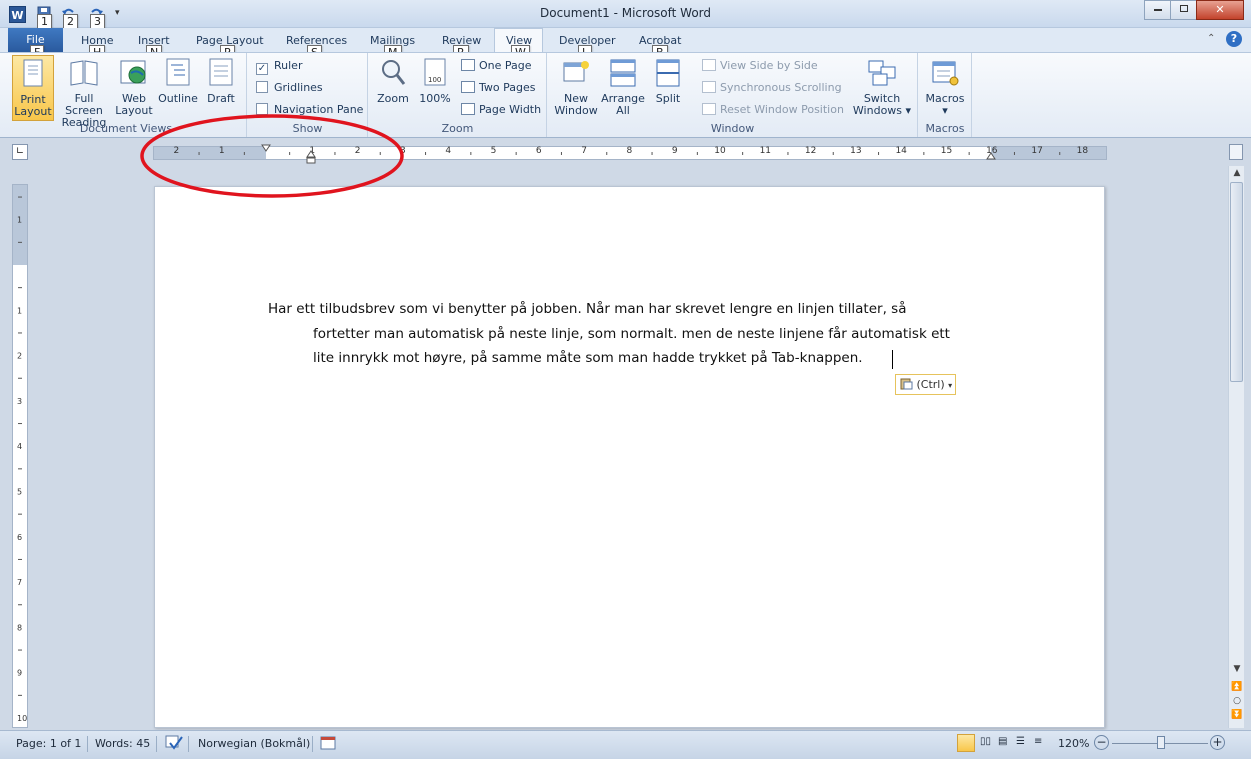 The width and height of the screenshot is (1251, 759). What do you see at coordinates (308, 95) in the screenshot?
I see `group-show: ✓ Ruler Gridlines Navigation Pane Show` at bounding box center [308, 95].